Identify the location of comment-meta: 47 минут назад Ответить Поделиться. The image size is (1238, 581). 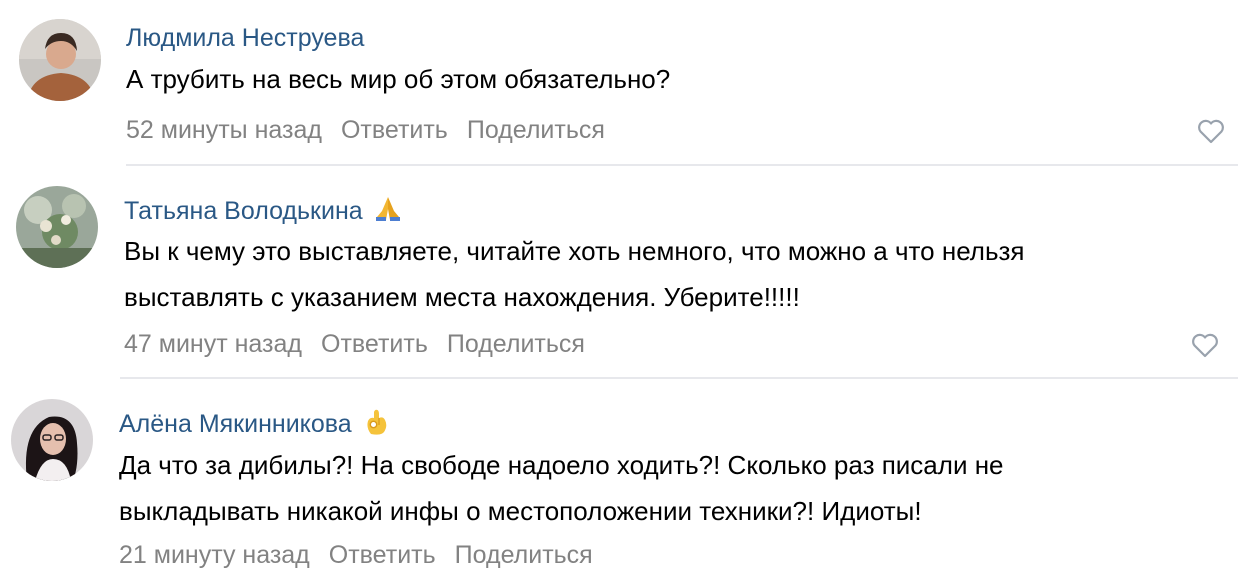
(364, 344).